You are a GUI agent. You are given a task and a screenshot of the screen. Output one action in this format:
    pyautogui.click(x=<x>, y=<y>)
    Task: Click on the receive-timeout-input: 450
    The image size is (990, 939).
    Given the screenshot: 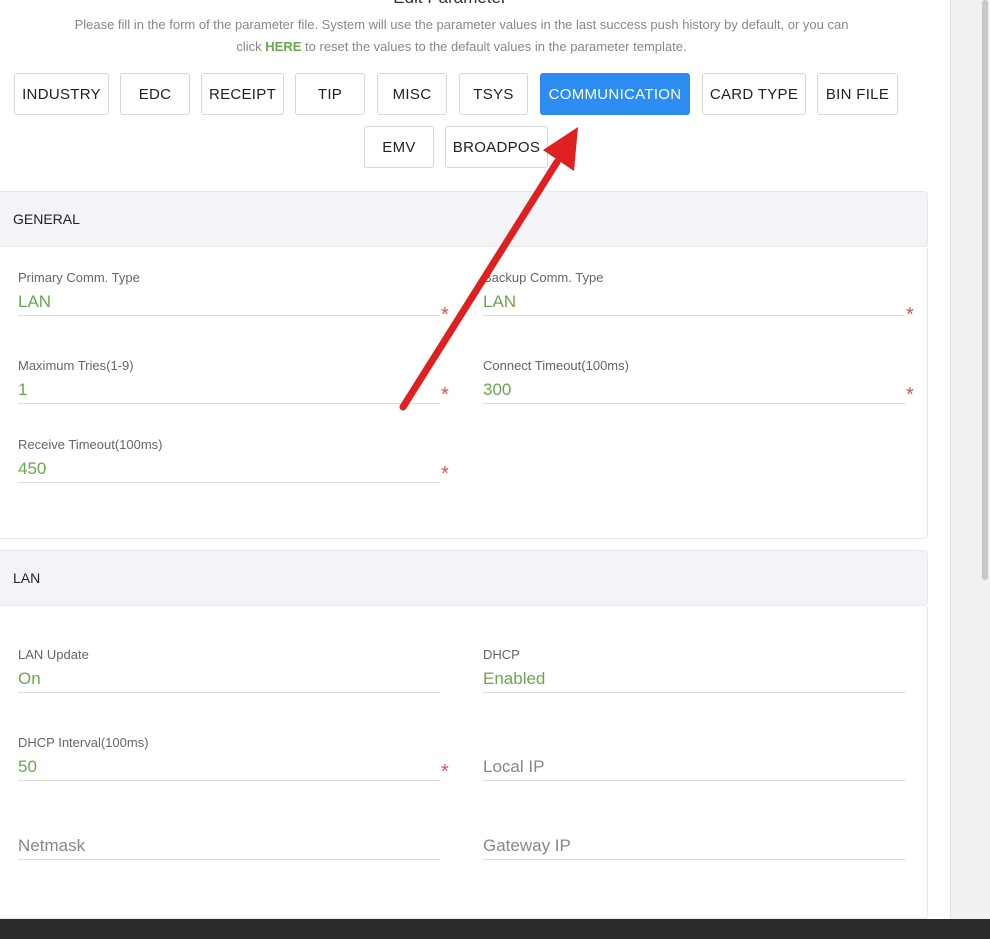 What is the action you would take?
    pyautogui.click(x=229, y=469)
    